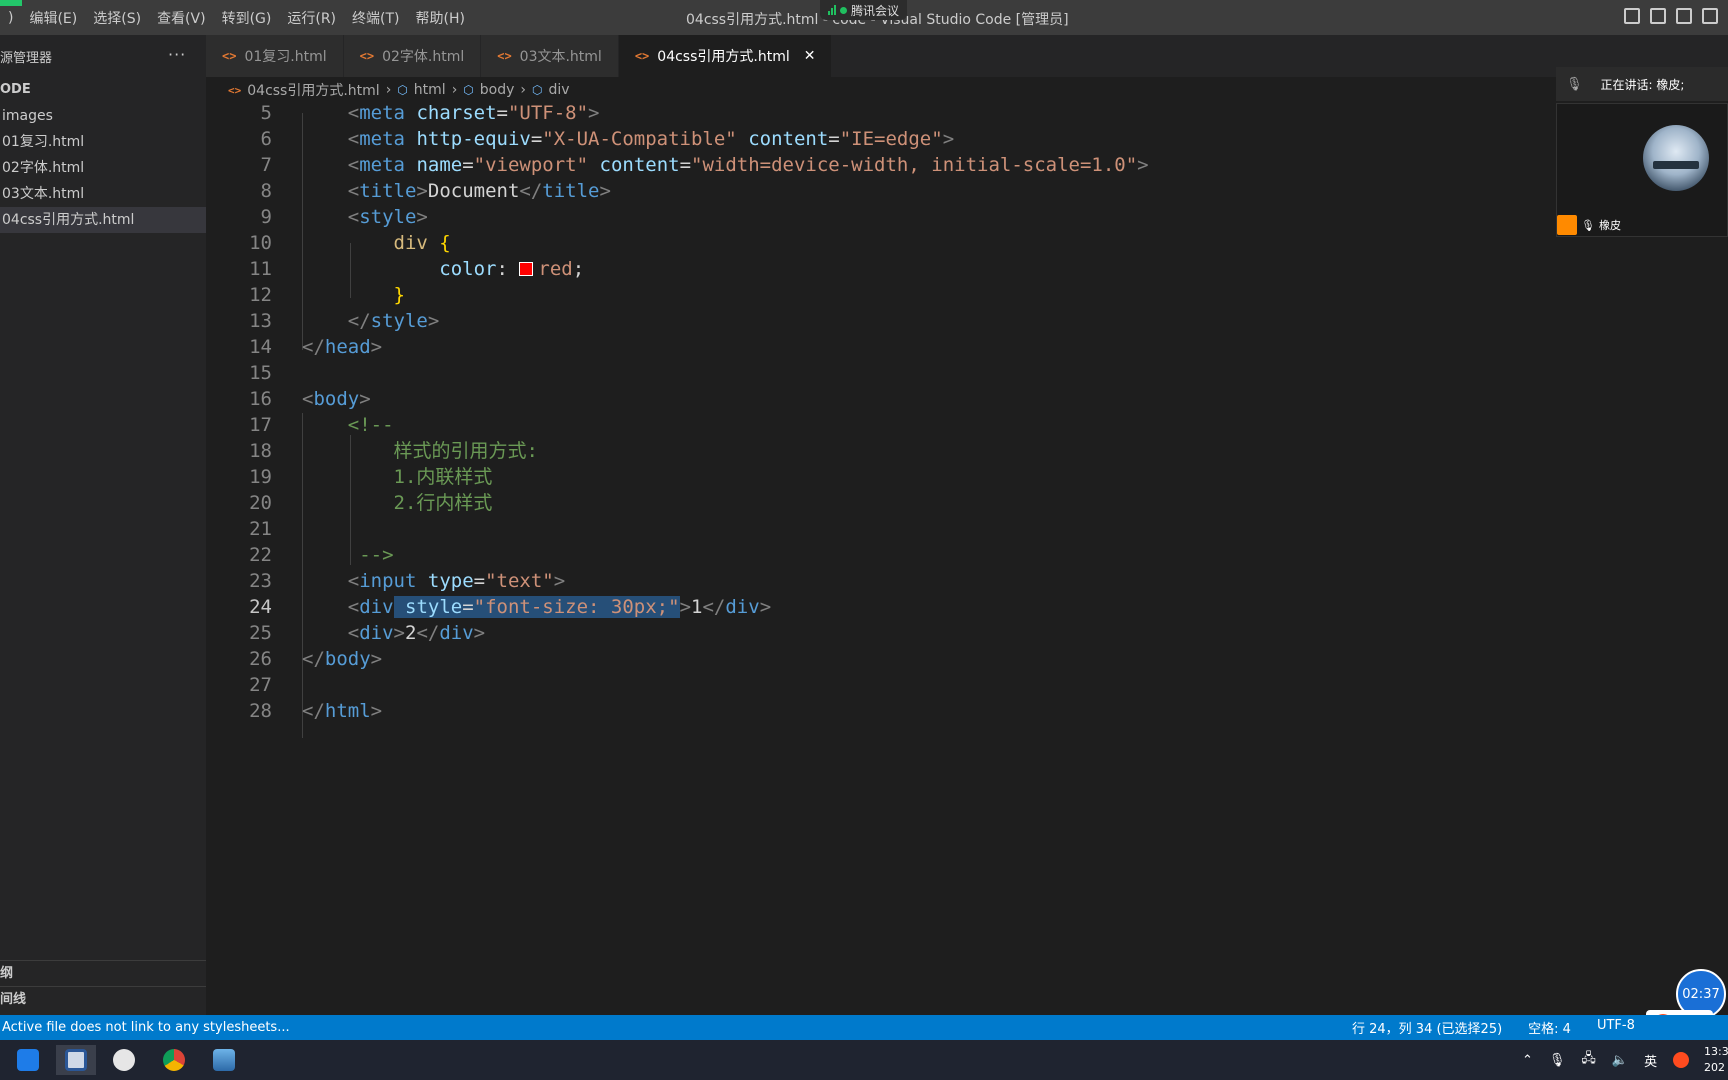 The image size is (1728, 1080). What do you see at coordinates (468, 90) in the screenshot?
I see `element-icon: ⬡` at bounding box center [468, 90].